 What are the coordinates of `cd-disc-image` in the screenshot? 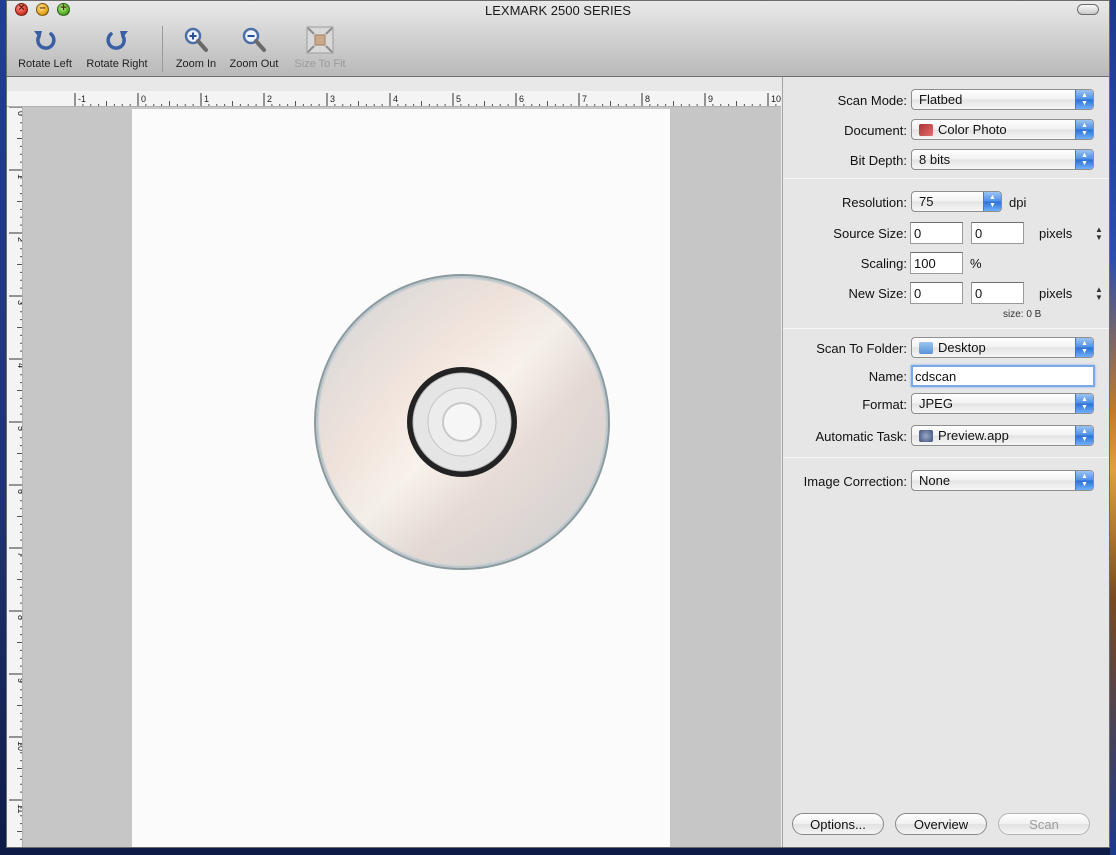 It's located at (462, 422).